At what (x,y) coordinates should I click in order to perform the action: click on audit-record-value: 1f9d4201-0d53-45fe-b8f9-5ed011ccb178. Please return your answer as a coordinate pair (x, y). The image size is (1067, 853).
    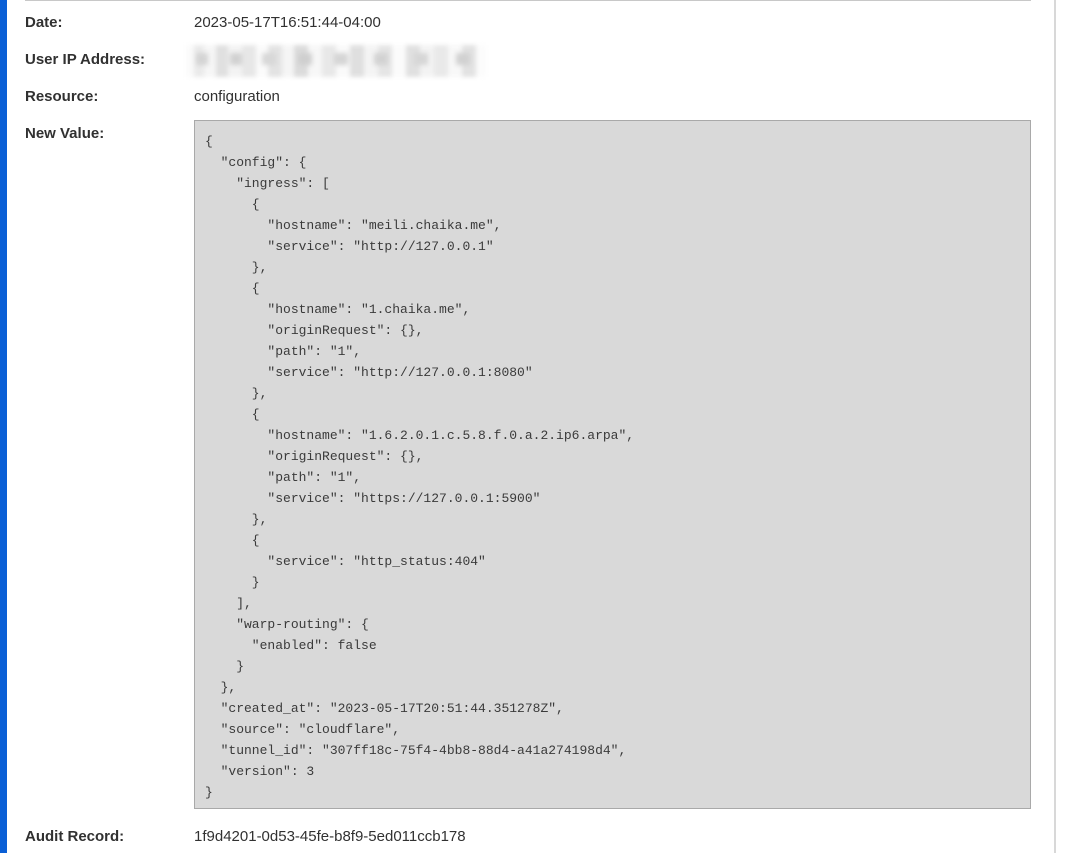
    Looking at the image, I should click on (330, 836).